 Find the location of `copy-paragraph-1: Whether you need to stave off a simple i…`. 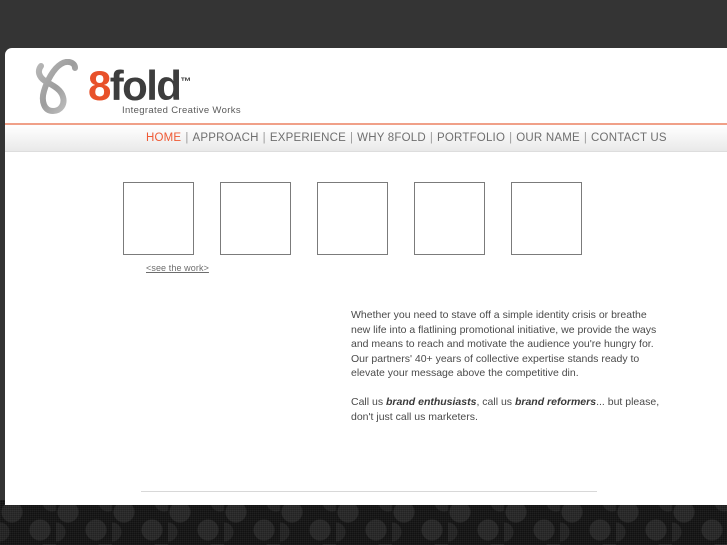

copy-paragraph-1: Whether you need to stave off a simple i… is located at coordinates (504, 344).